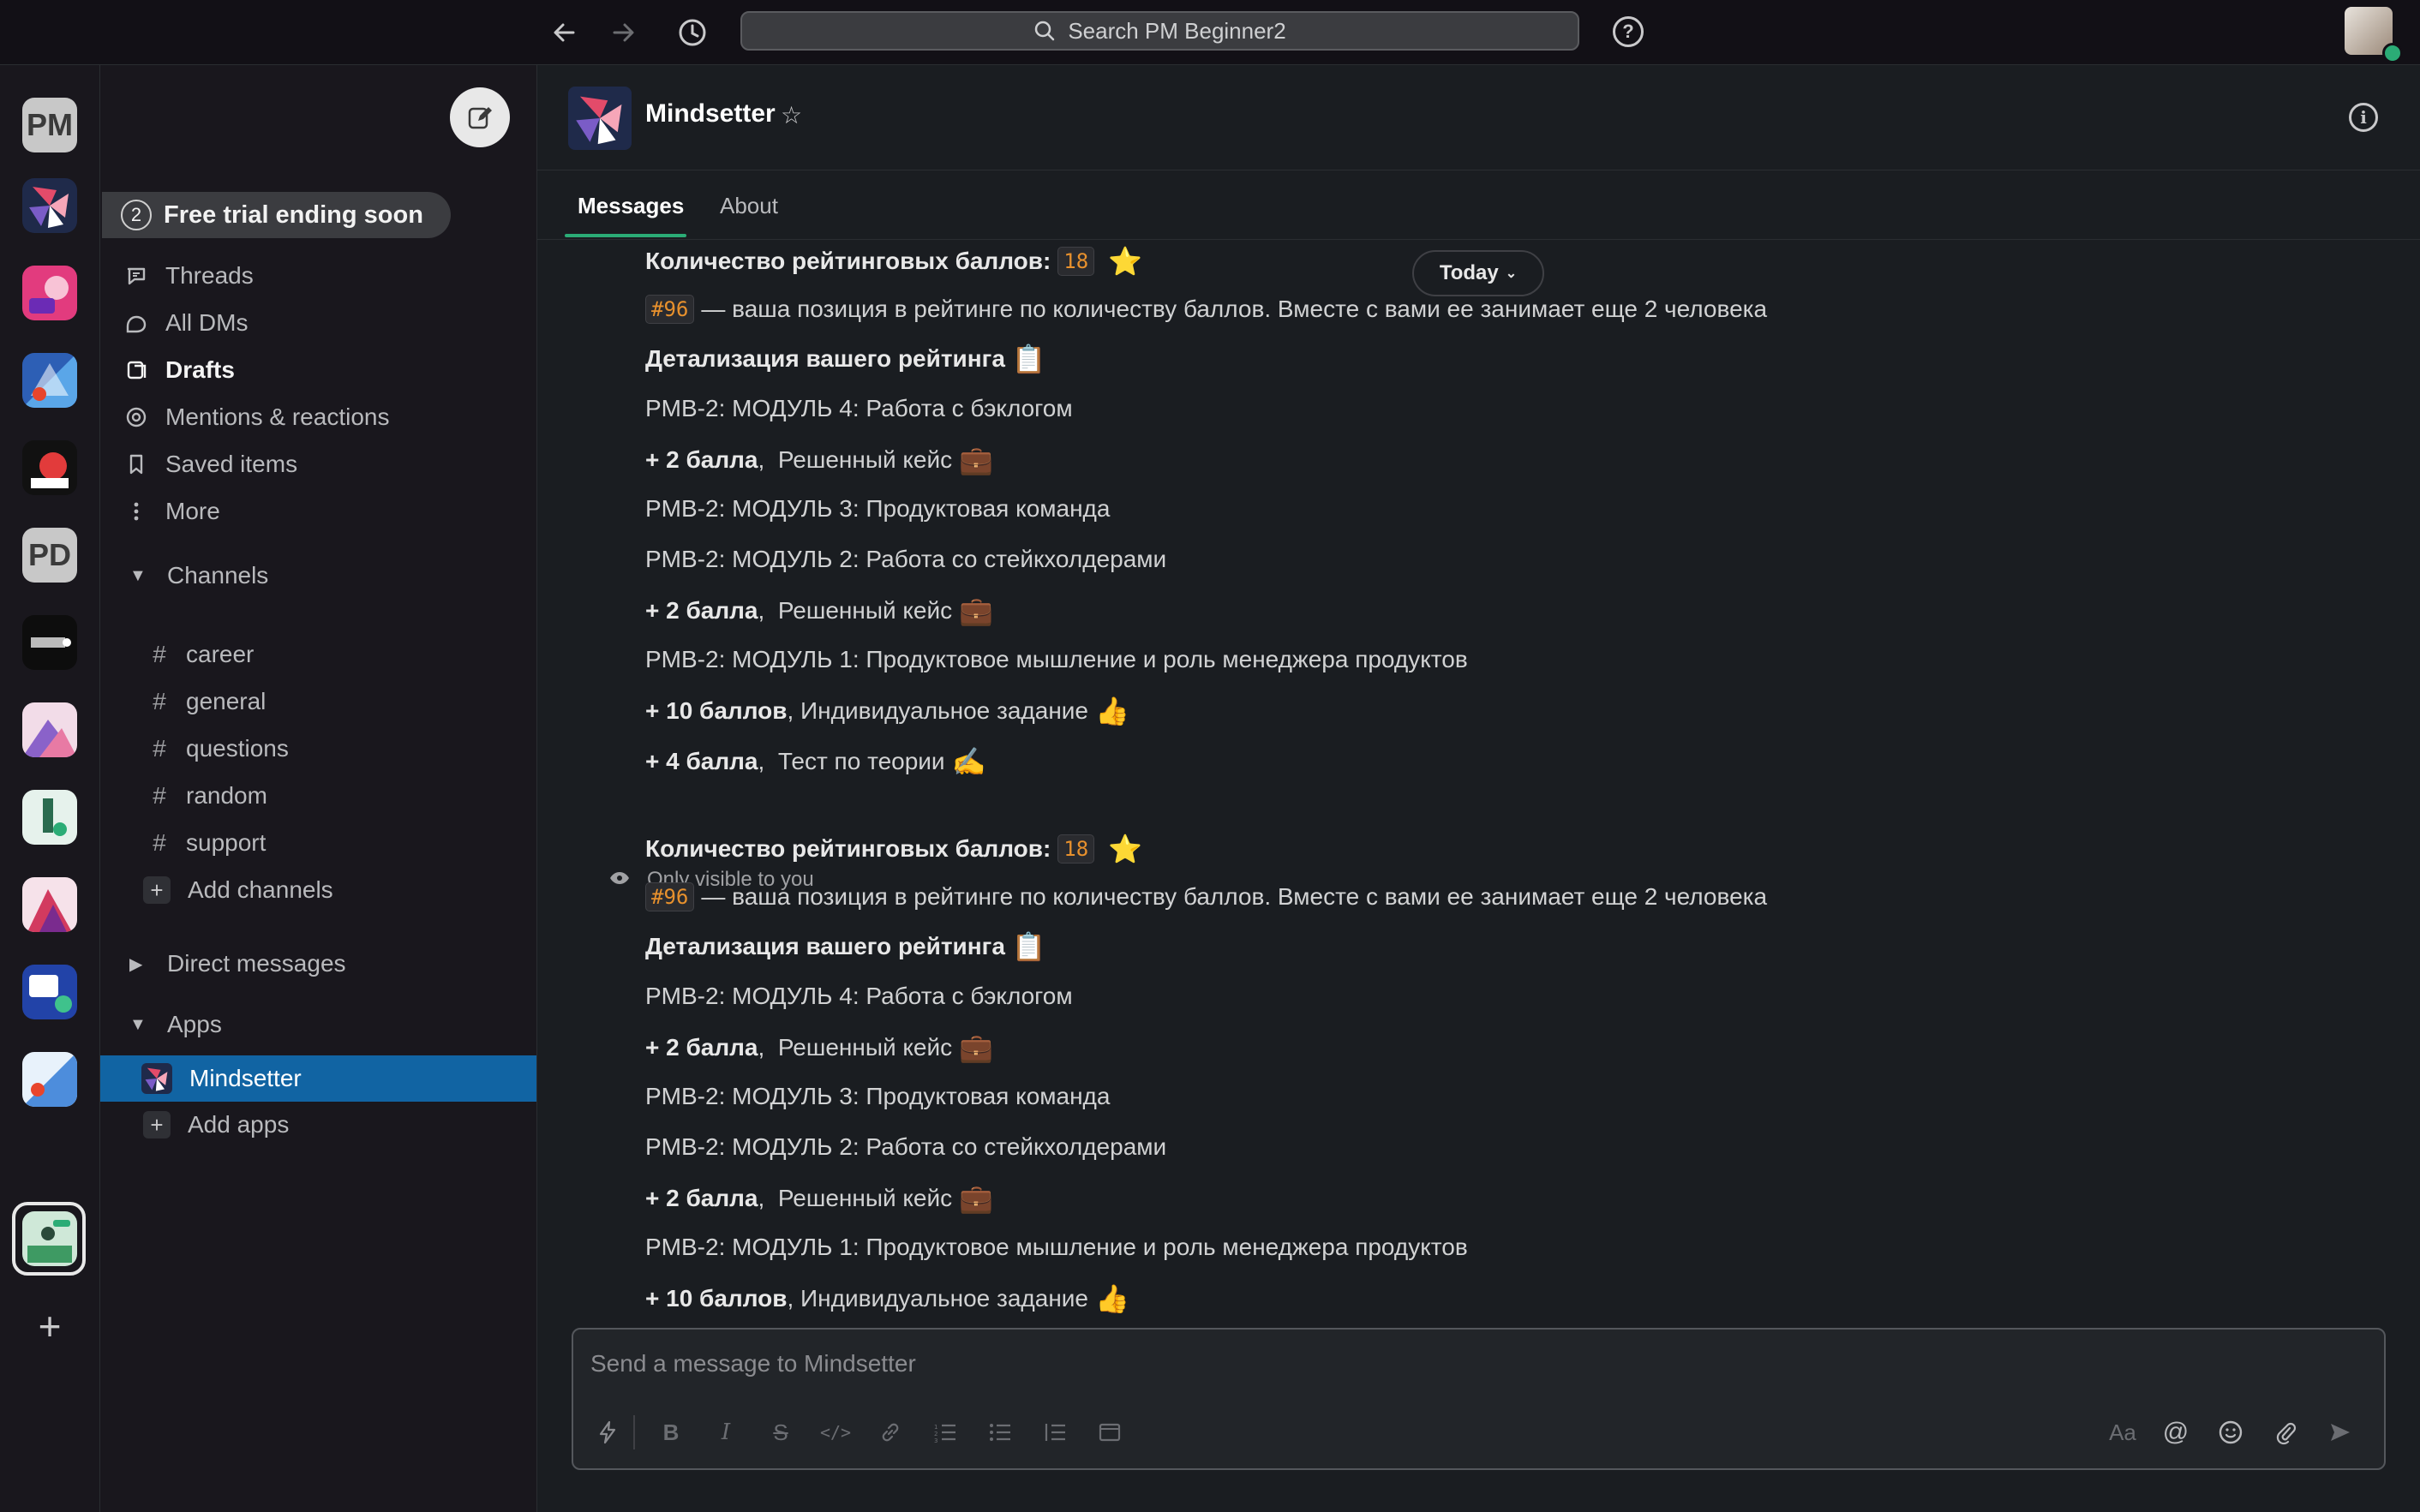  What do you see at coordinates (2175, 1433) in the screenshot?
I see `mention-icon: @` at bounding box center [2175, 1433].